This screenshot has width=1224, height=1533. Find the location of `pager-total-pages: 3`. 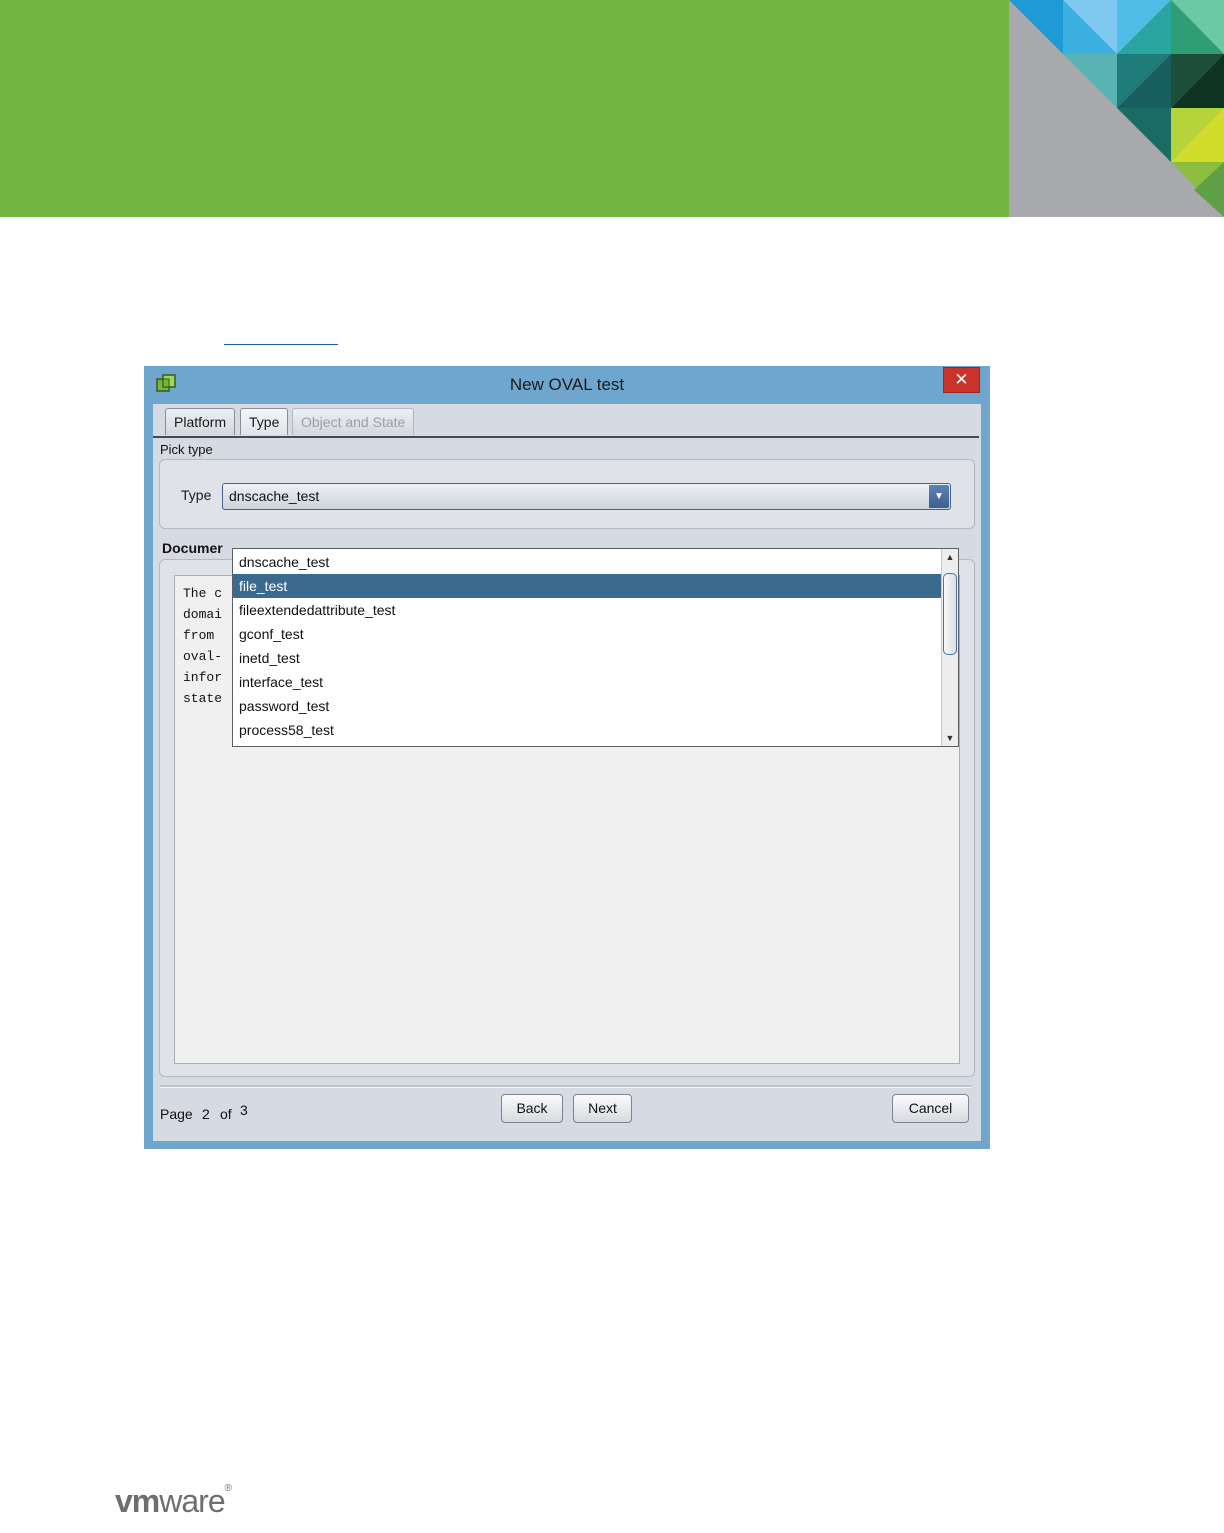

pager-total-pages: 3 is located at coordinates (244, 1110).